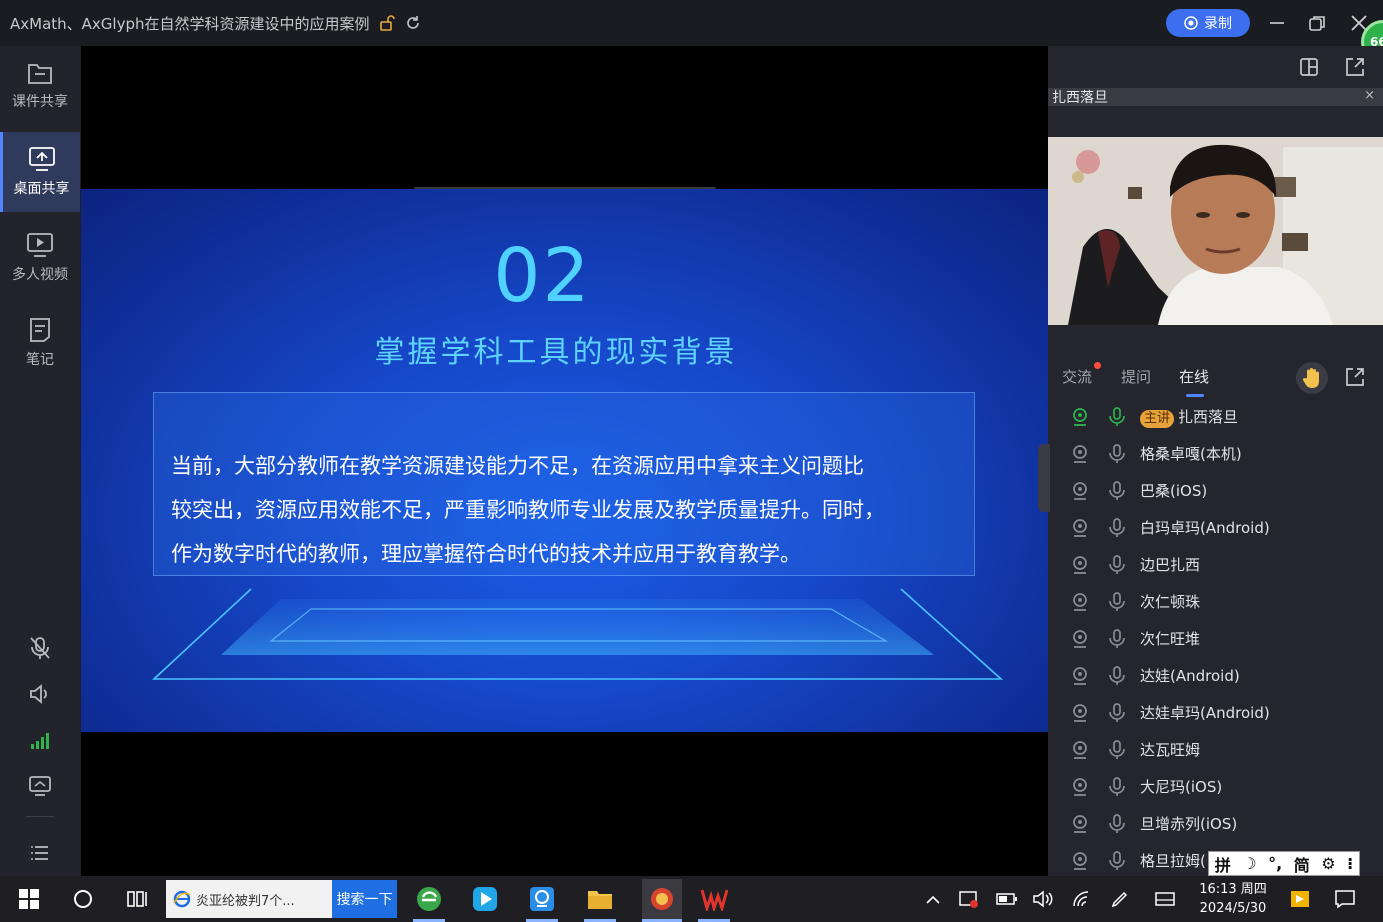 The width and height of the screenshot is (1383, 922). What do you see at coordinates (1249, 863) in the screenshot?
I see `moon-icon: ☽` at bounding box center [1249, 863].